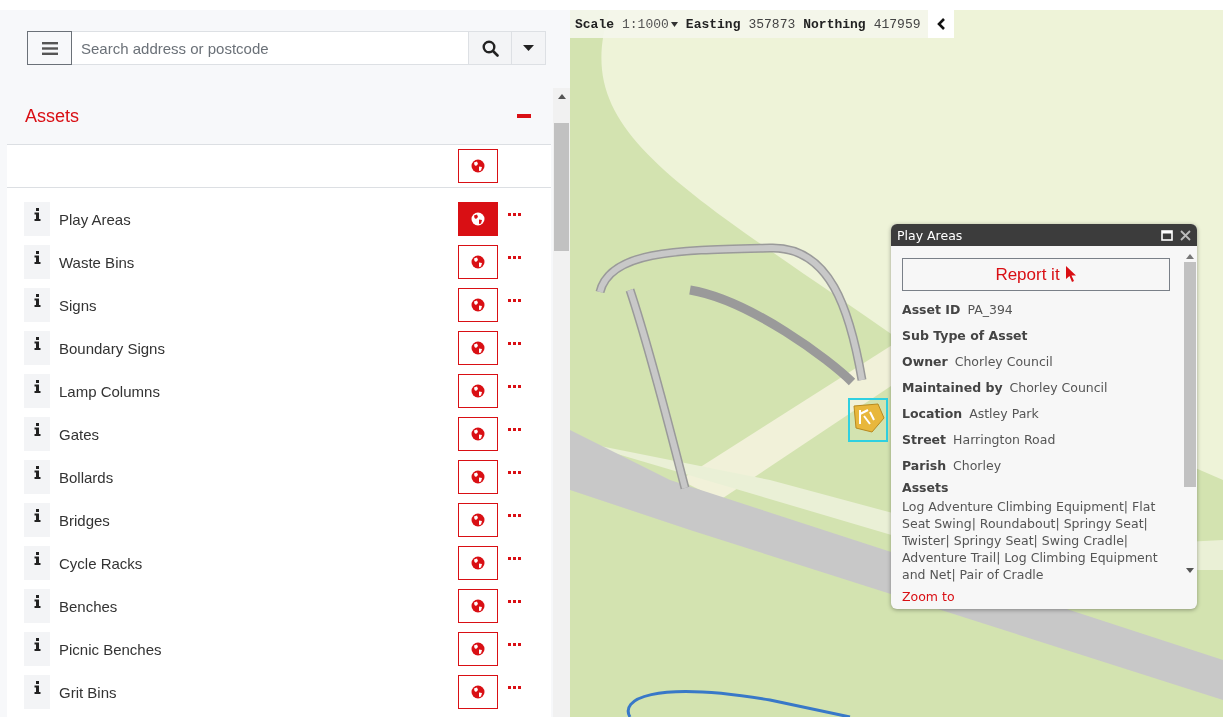 Image resolution: width=1223 pixels, height=717 pixels. What do you see at coordinates (594, 24) in the screenshot?
I see `scale-label: Scale` at bounding box center [594, 24].